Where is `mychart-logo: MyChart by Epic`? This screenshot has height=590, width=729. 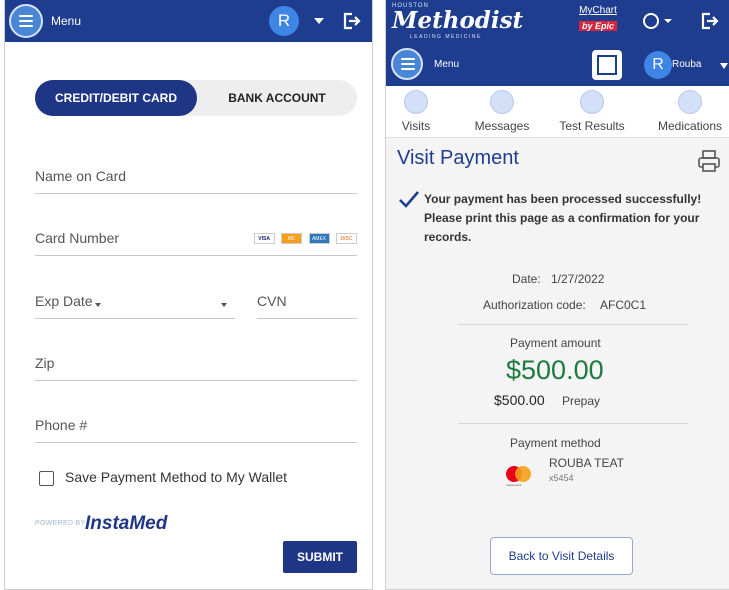
mychart-logo: MyChart by Epic is located at coordinates (598, 19).